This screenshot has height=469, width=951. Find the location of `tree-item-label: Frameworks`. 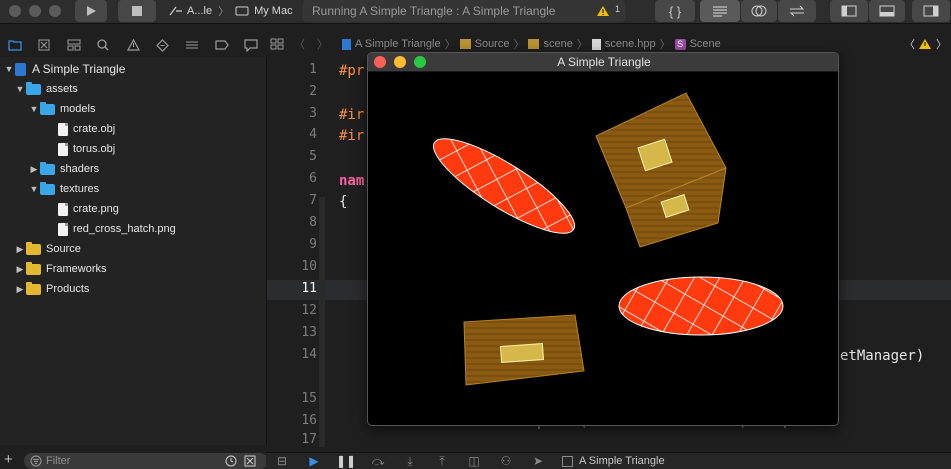

tree-item-label: Frameworks is located at coordinates (76, 269).